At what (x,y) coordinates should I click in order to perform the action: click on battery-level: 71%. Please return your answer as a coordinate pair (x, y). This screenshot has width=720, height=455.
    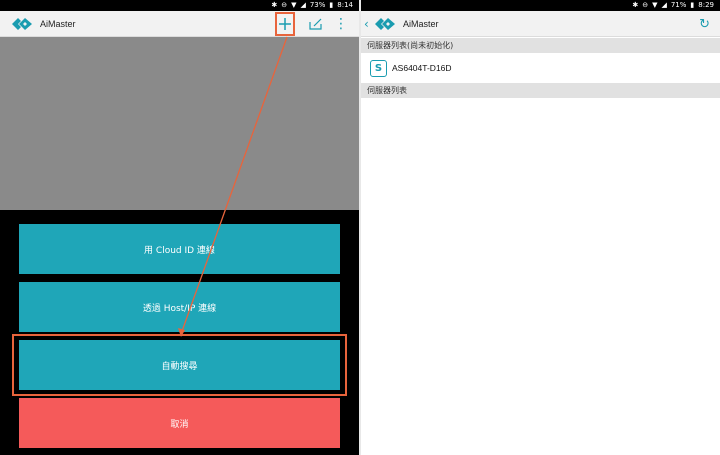
    Looking at the image, I should click on (678, 5).